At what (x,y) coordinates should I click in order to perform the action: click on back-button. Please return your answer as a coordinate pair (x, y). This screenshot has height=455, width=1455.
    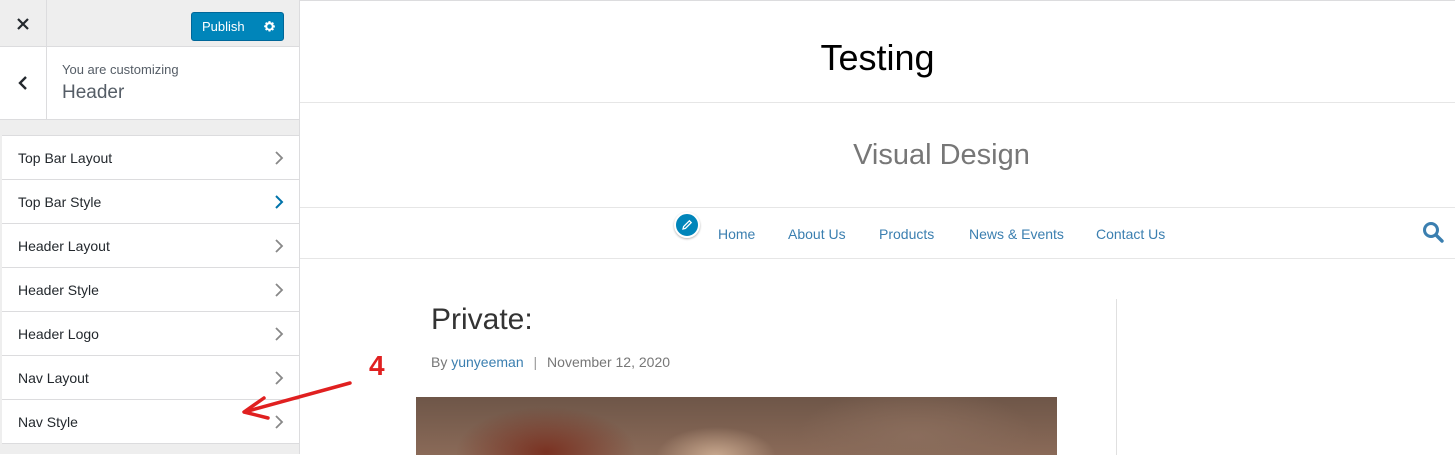
    Looking at the image, I should click on (23, 83).